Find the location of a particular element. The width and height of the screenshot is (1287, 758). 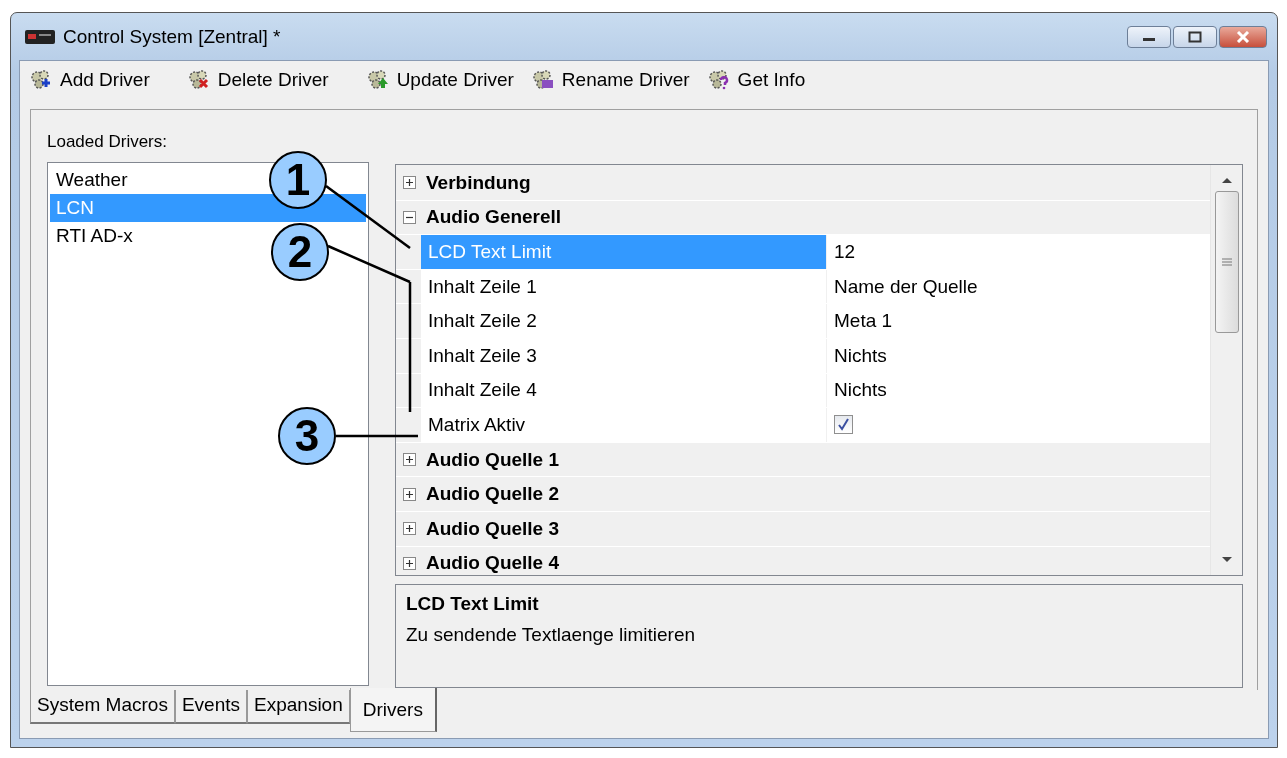

property-name: Inhalt Zeile 4 is located at coordinates (624, 390).